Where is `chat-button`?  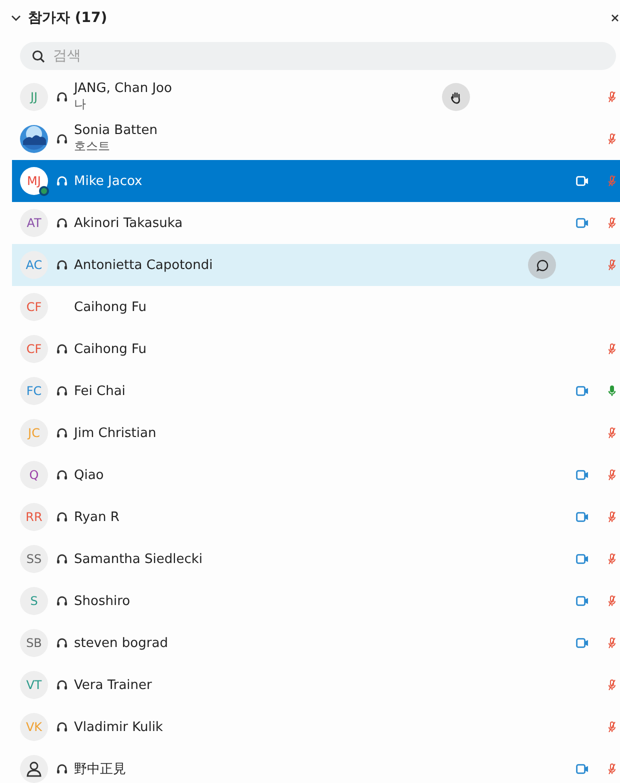 chat-button is located at coordinates (542, 265).